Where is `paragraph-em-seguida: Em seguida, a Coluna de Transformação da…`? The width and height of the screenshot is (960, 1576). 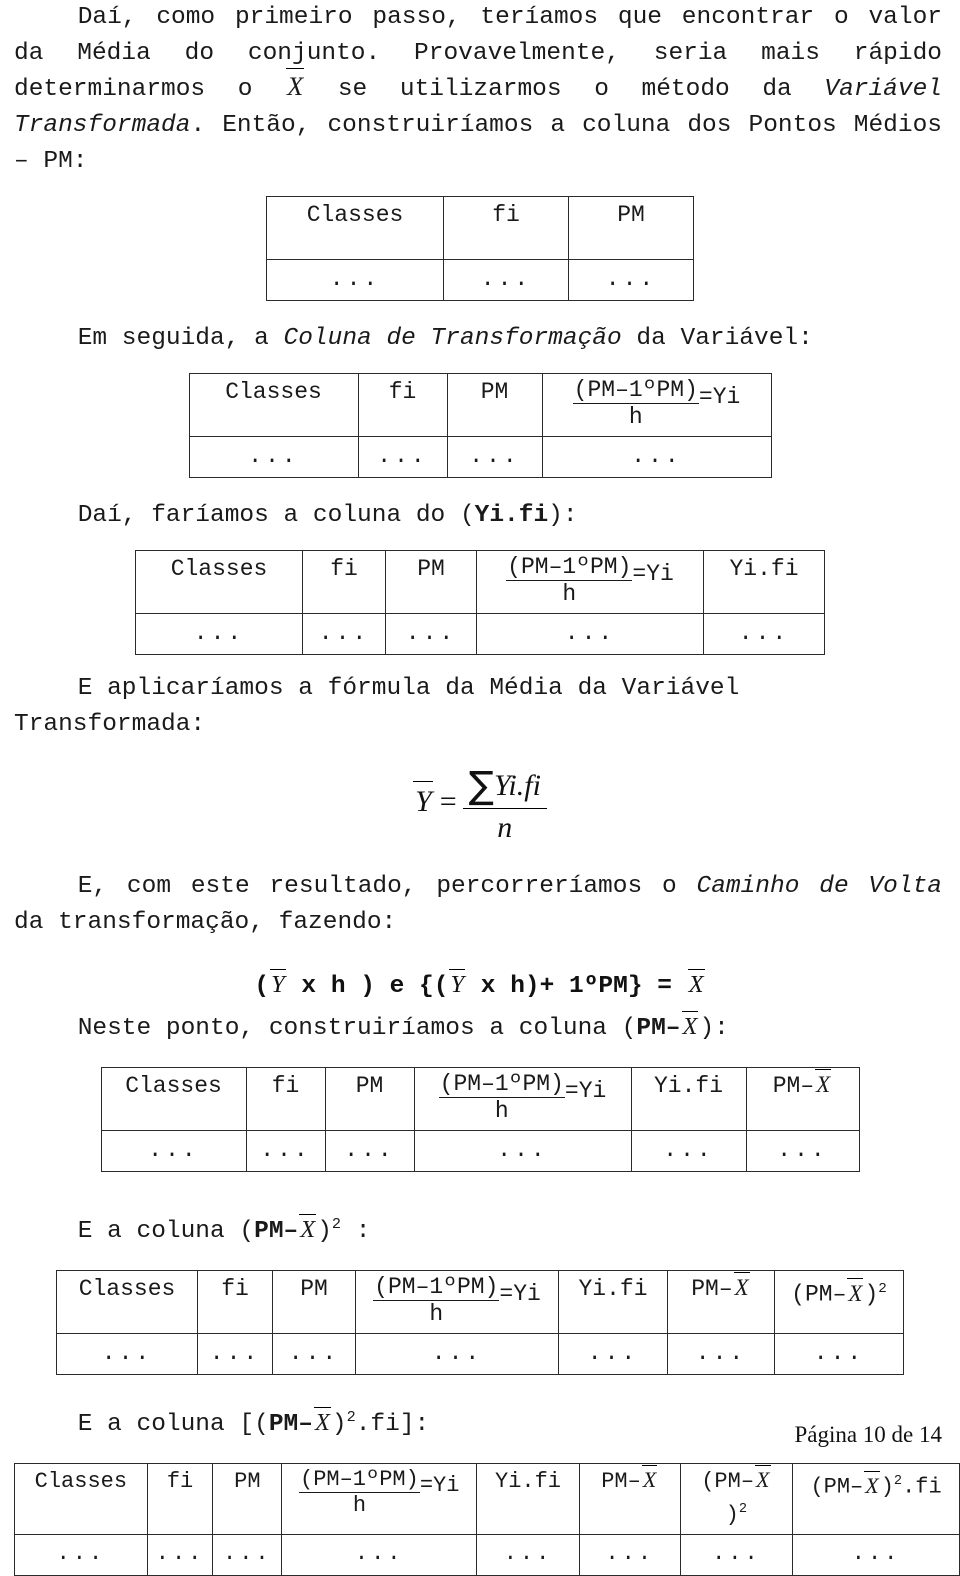
paragraph-em-seguida: Em seguida, a Coluna de Transformação da… is located at coordinates (480, 339).